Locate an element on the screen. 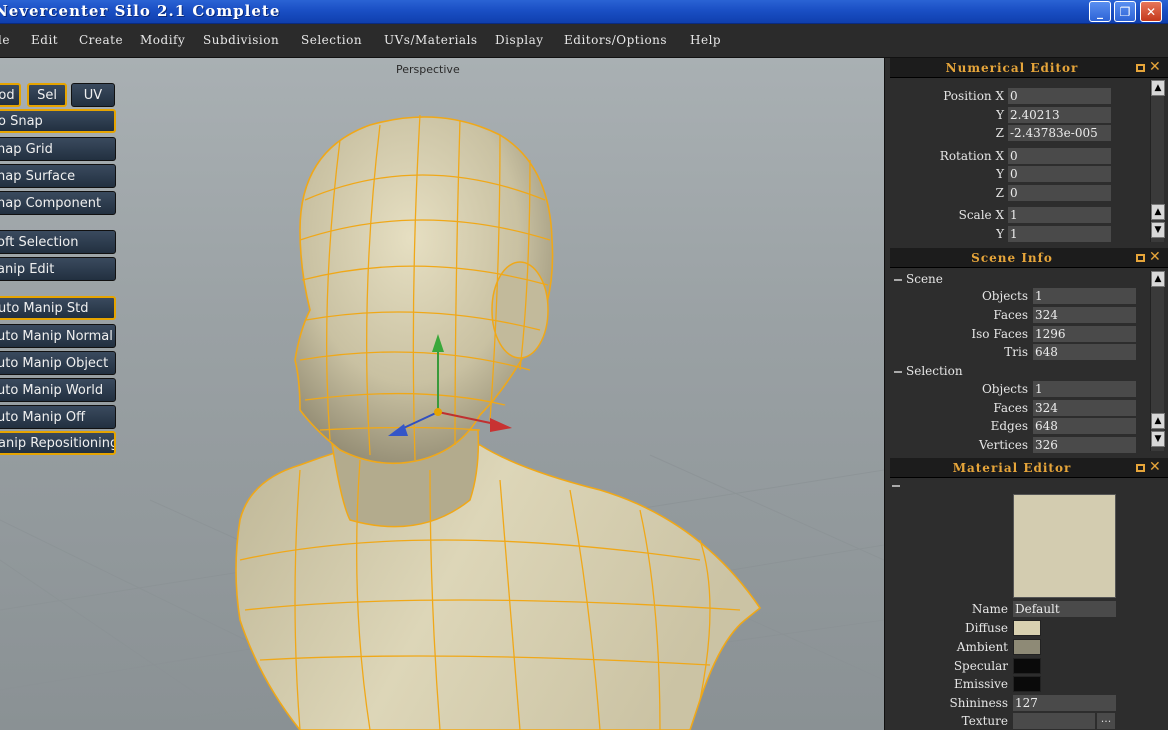 This screenshot has height=730, width=1168. scale-y-label: Y is located at coordinates (1000, 234).